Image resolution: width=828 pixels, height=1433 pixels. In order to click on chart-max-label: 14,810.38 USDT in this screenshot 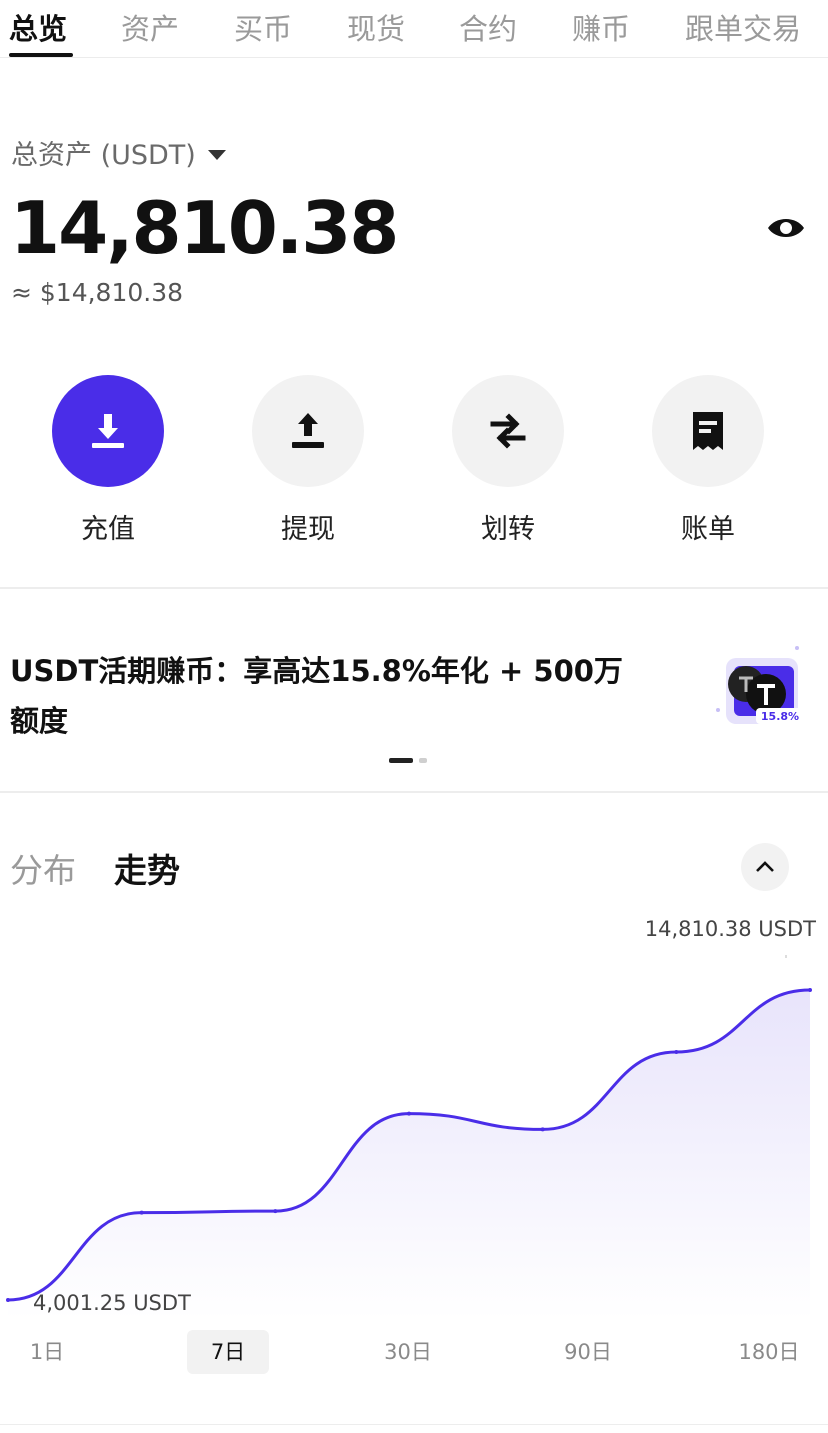, I will do `click(730, 929)`.